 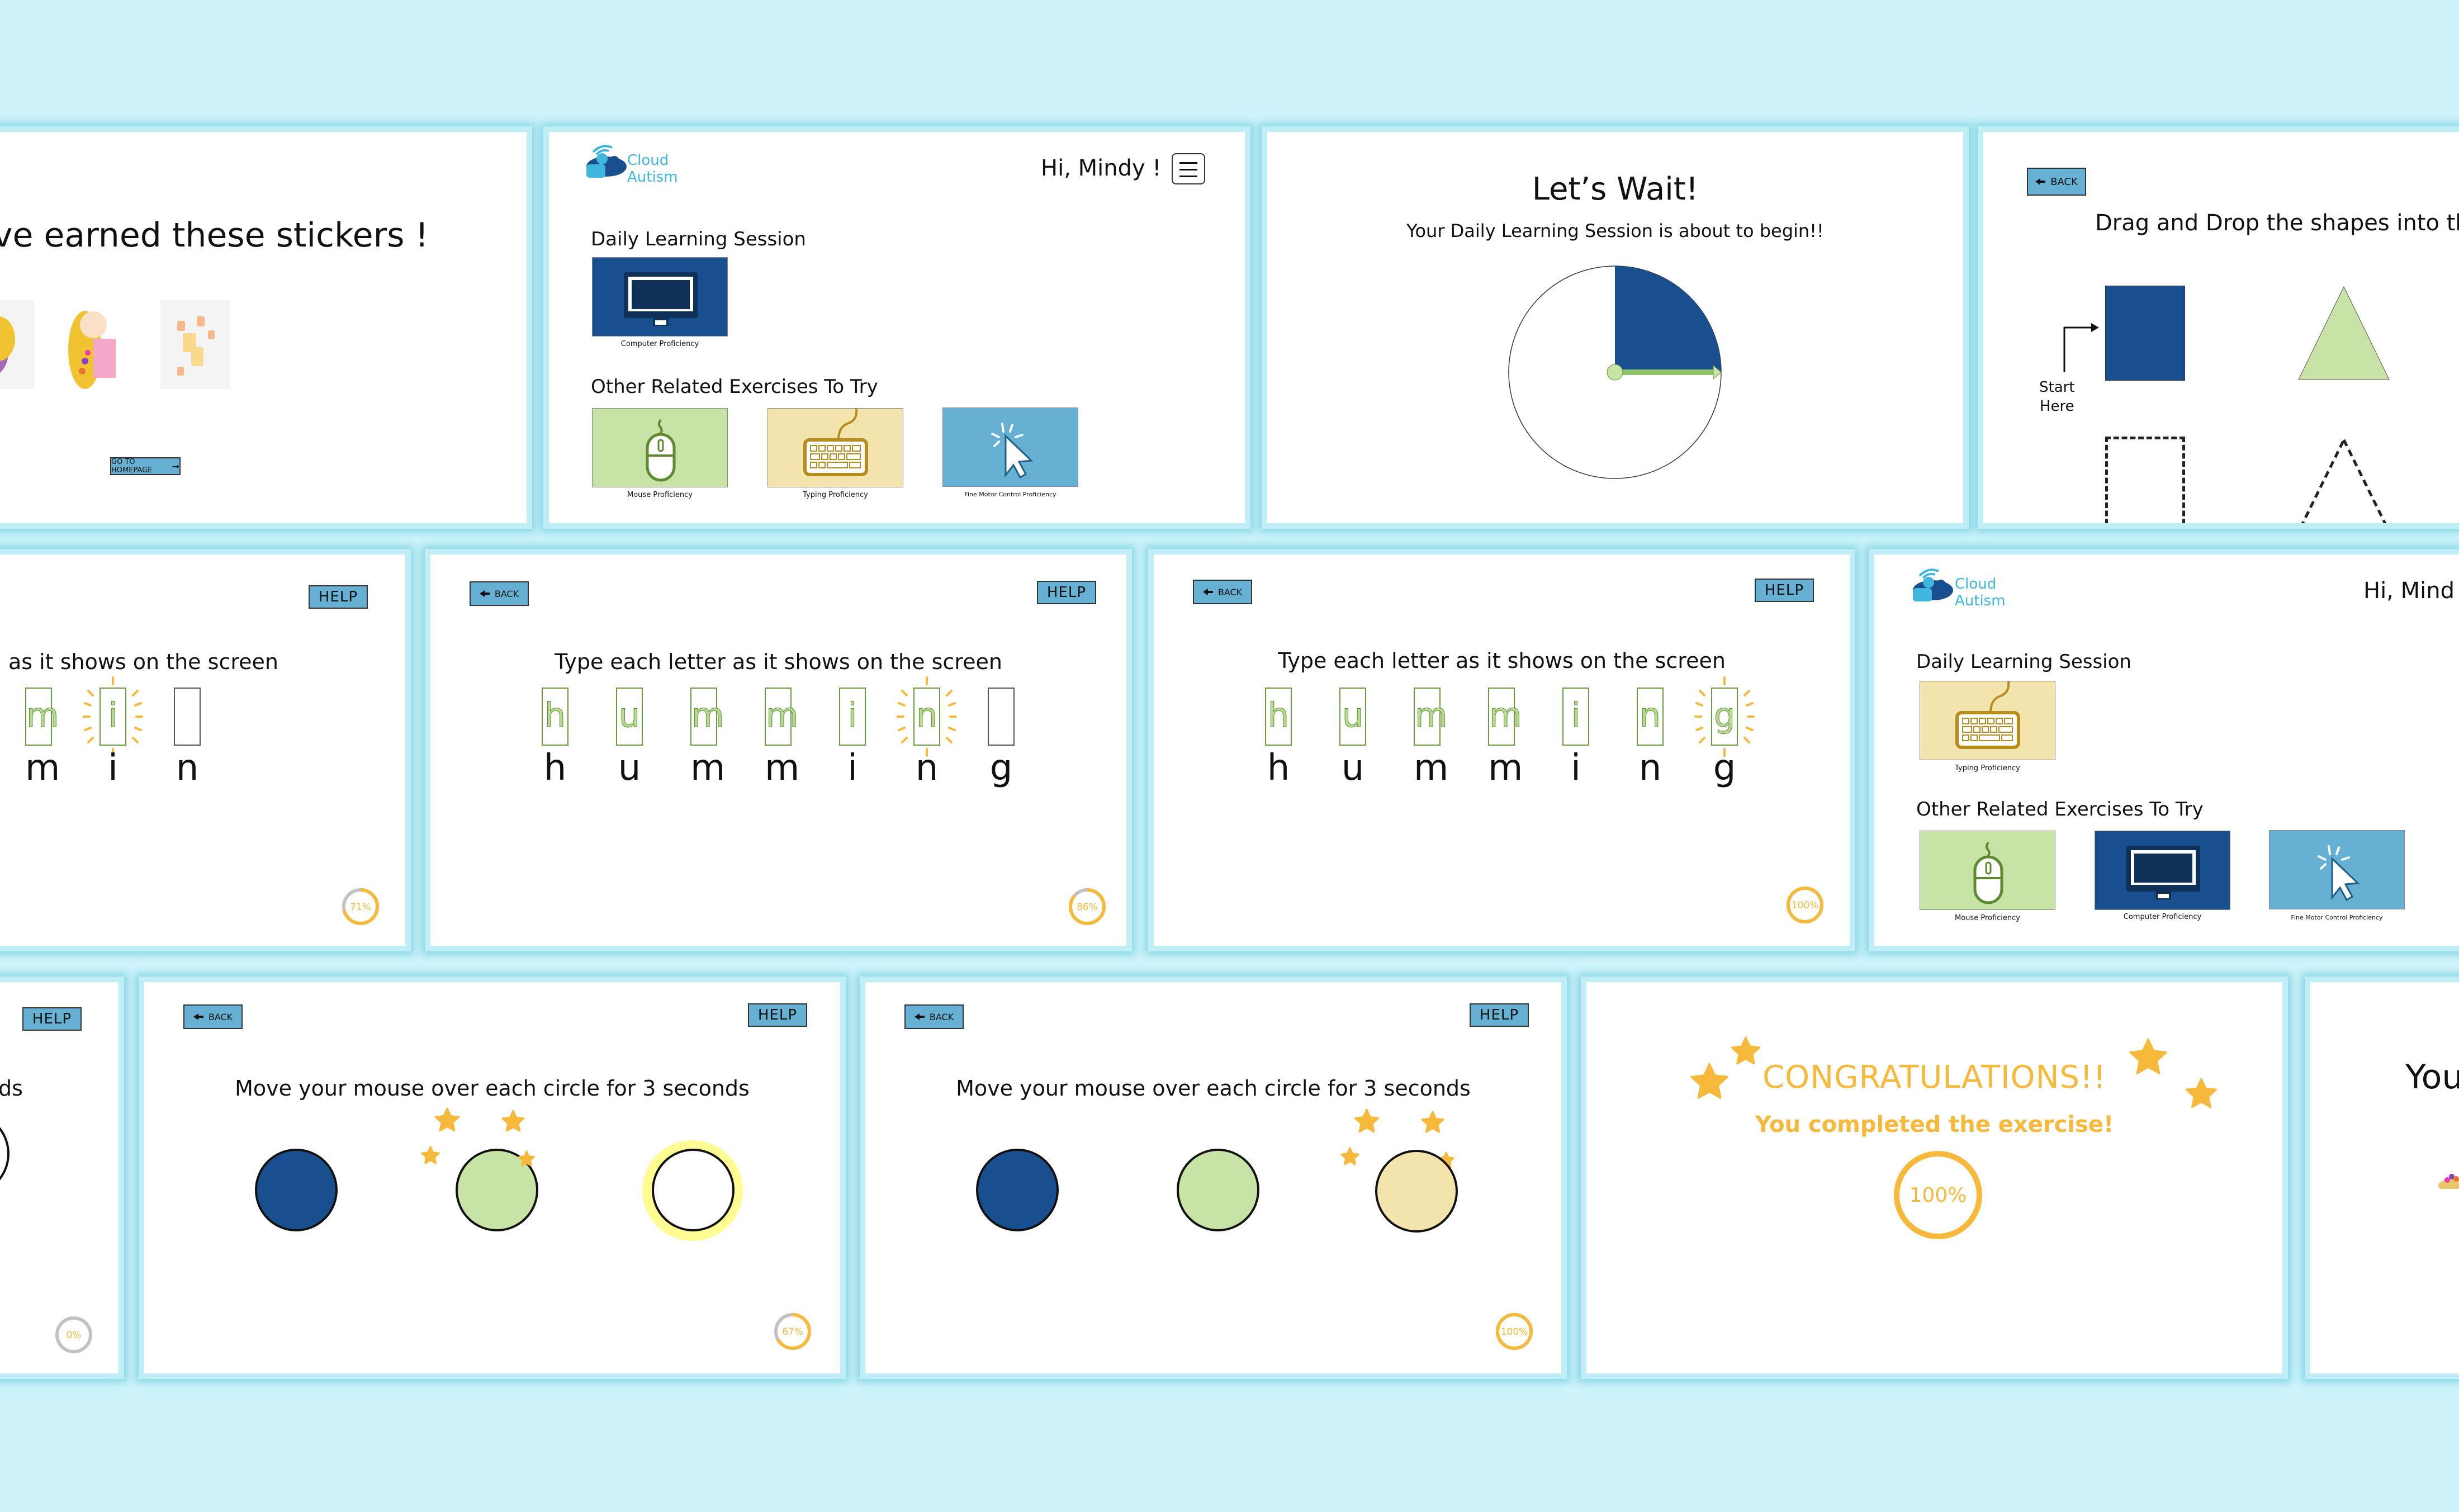 What do you see at coordinates (1012, 451) in the screenshot?
I see `cursor-click-icon` at bounding box center [1012, 451].